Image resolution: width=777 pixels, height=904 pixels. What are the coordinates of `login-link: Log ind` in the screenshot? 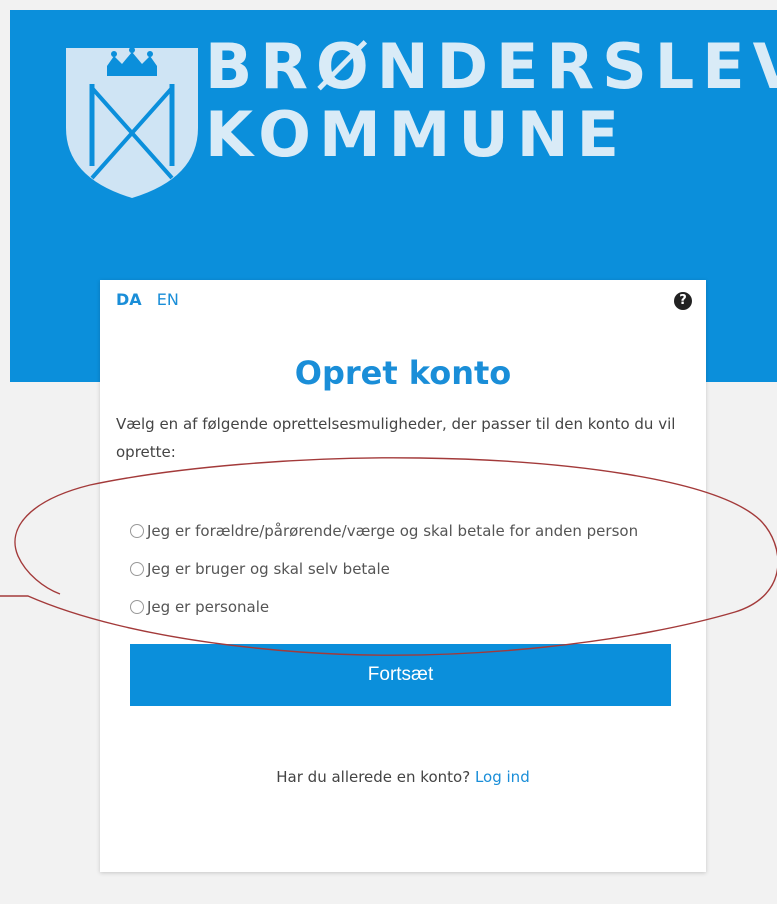 It's located at (502, 777).